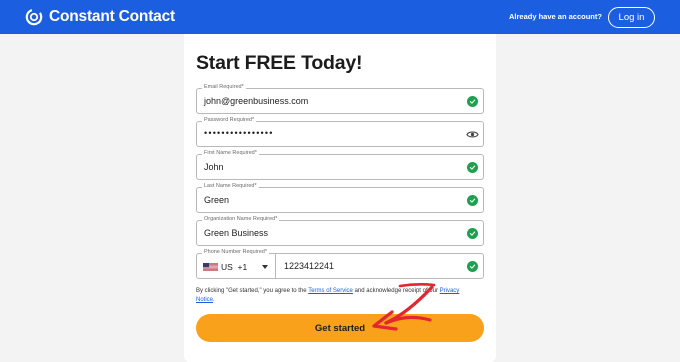 The image size is (680, 362). I want to click on email-field: Email Required* john@greenbusiness.com, so click(340, 99).